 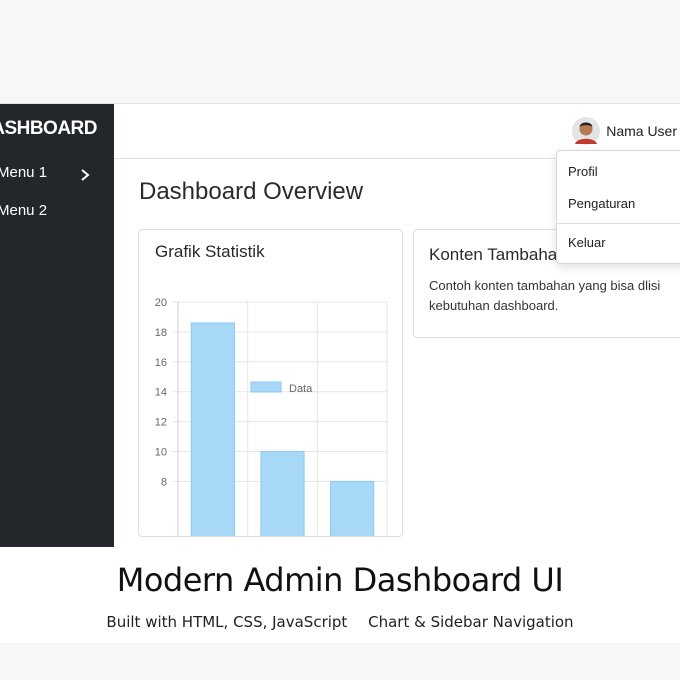 What do you see at coordinates (498, 254) in the screenshot?
I see `extra-card-title: Konten Tambahan` at bounding box center [498, 254].